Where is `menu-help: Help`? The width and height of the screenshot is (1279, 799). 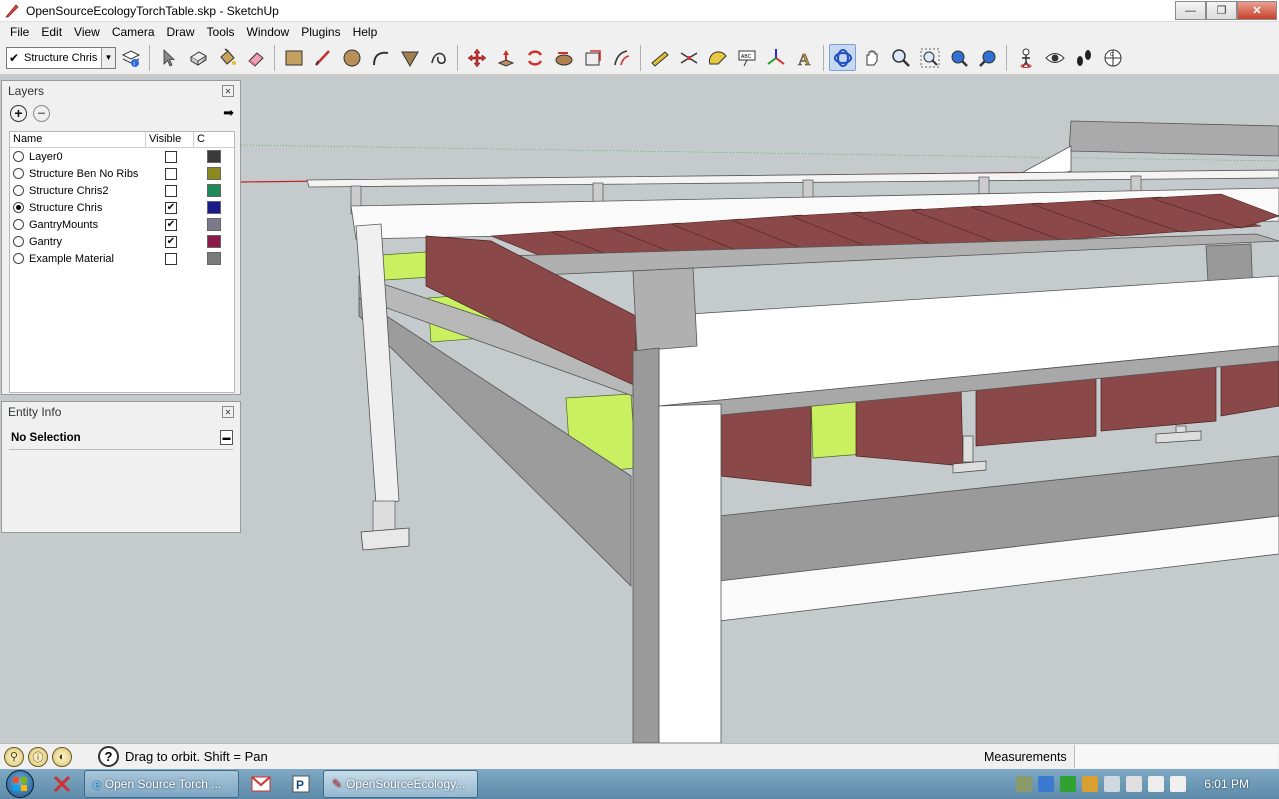
menu-help: Help is located at coordinates (365, 32).